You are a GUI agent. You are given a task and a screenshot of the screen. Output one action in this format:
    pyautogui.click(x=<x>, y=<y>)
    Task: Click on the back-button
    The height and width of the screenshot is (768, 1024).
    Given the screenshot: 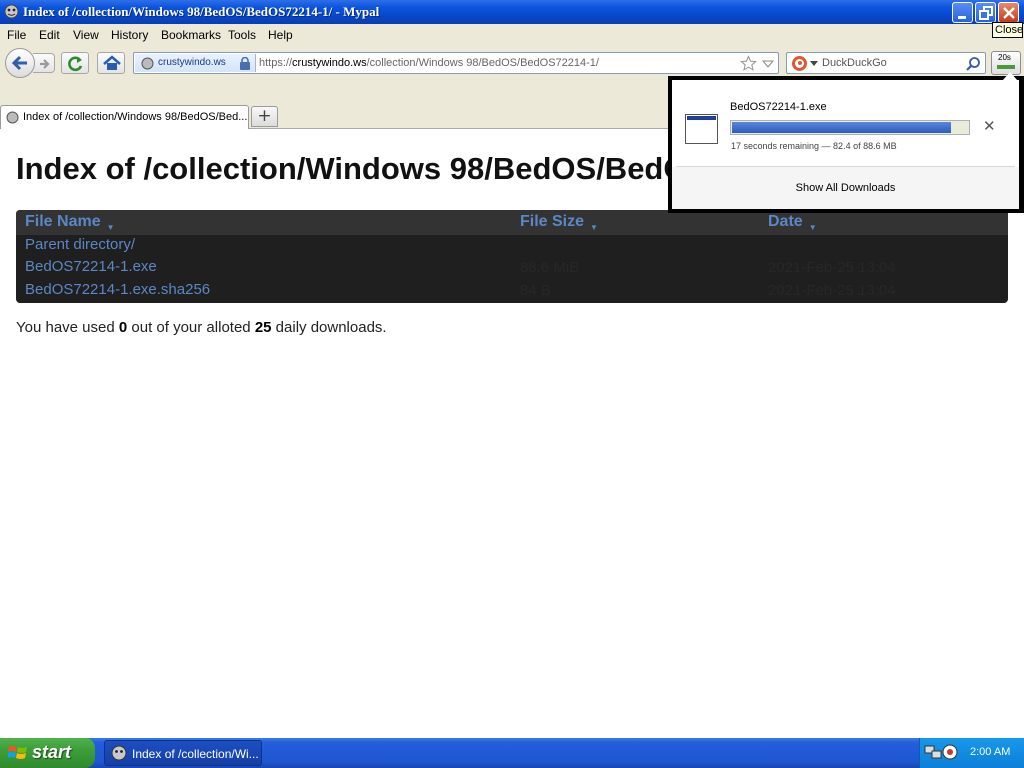 What is the action you would take?
    pyautogui.click(x=20, y=63)
    